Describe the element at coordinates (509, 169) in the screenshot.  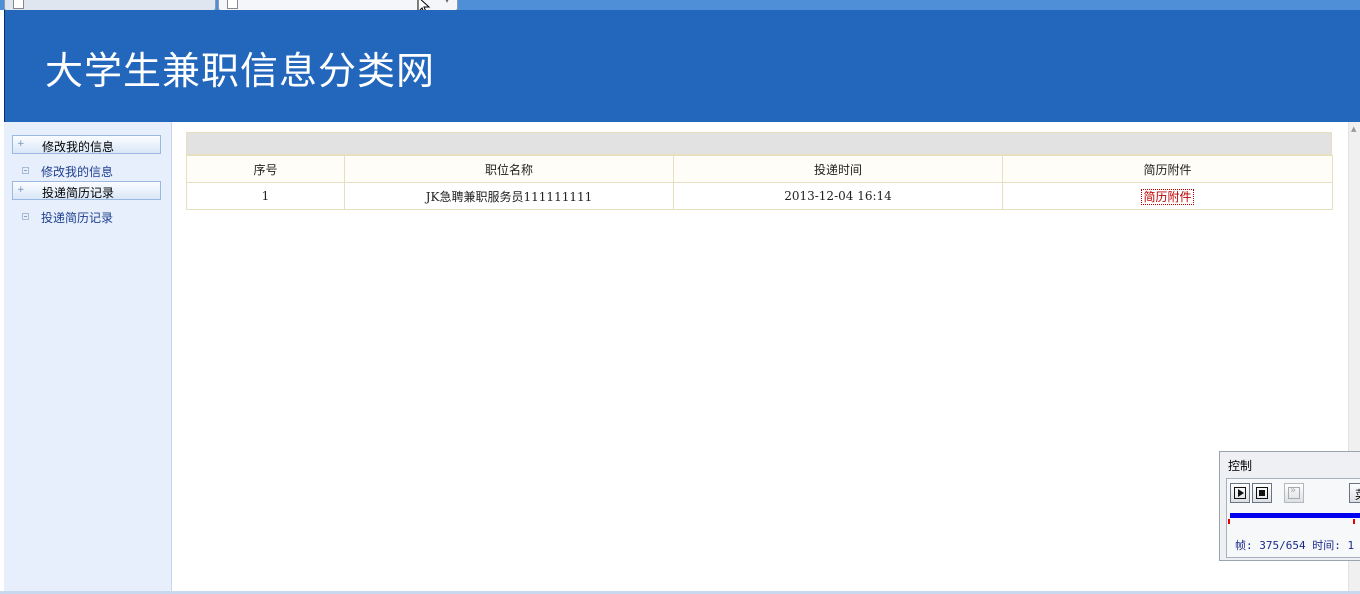
I see `column-header-position: 职位名称` at that location.